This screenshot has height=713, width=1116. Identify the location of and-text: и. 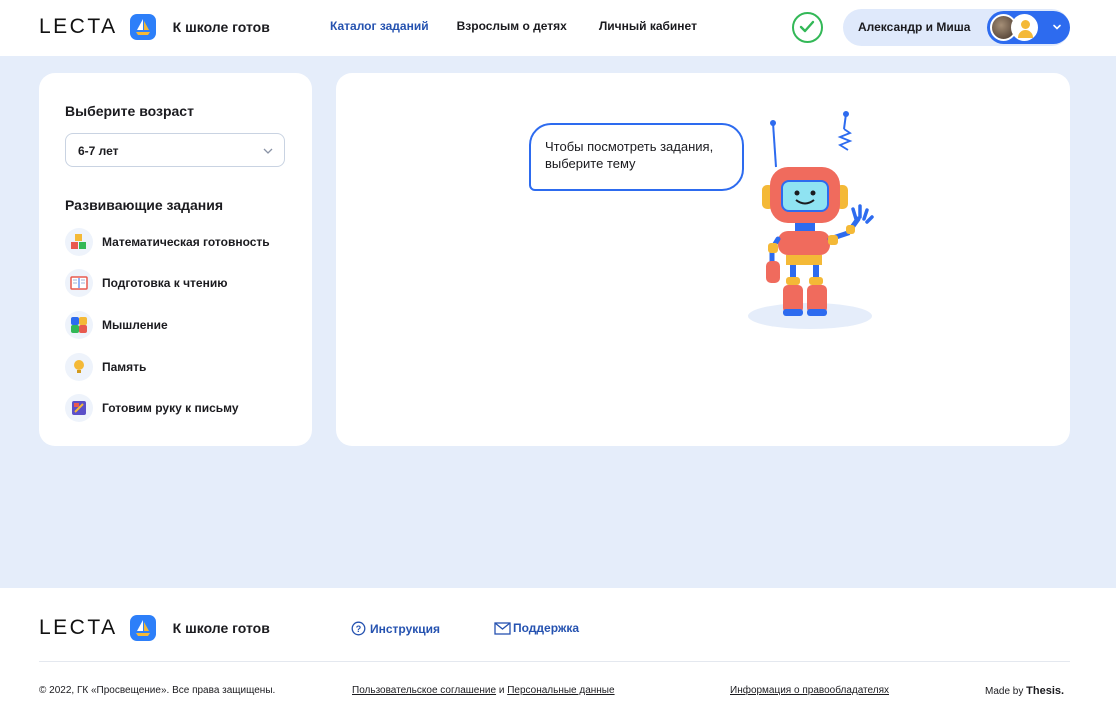
(502, 690).